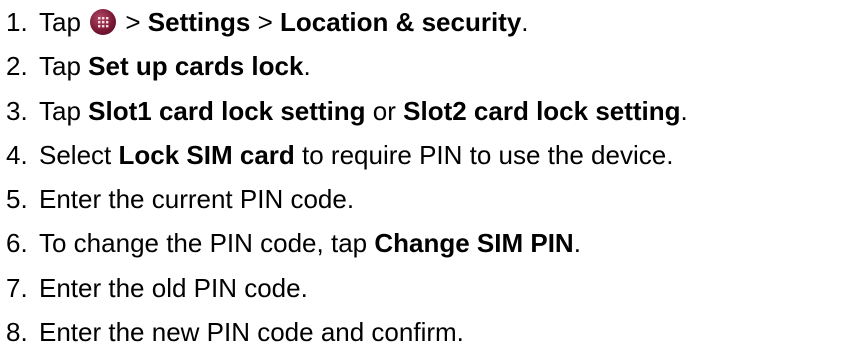 The image size is (858, 356). I want to click on step-phrase: Select, so click(79, 154).